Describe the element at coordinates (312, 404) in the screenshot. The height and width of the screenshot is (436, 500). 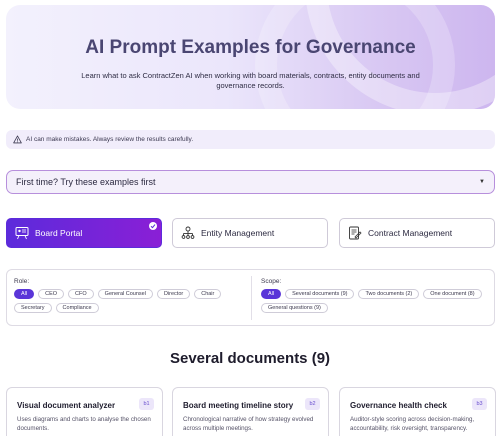
I see `card-badge: b2` at that location.